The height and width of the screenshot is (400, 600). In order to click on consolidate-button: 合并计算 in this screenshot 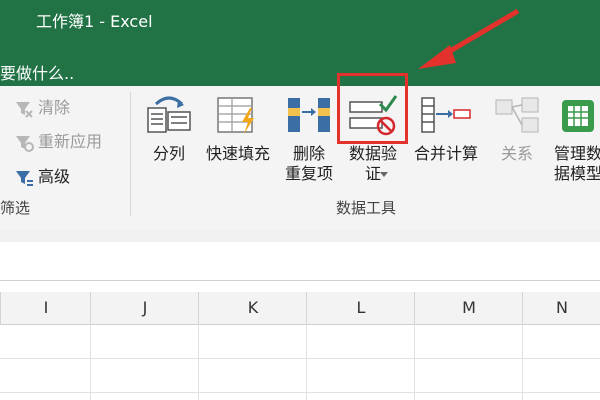, I will do `click(446, 142)`.